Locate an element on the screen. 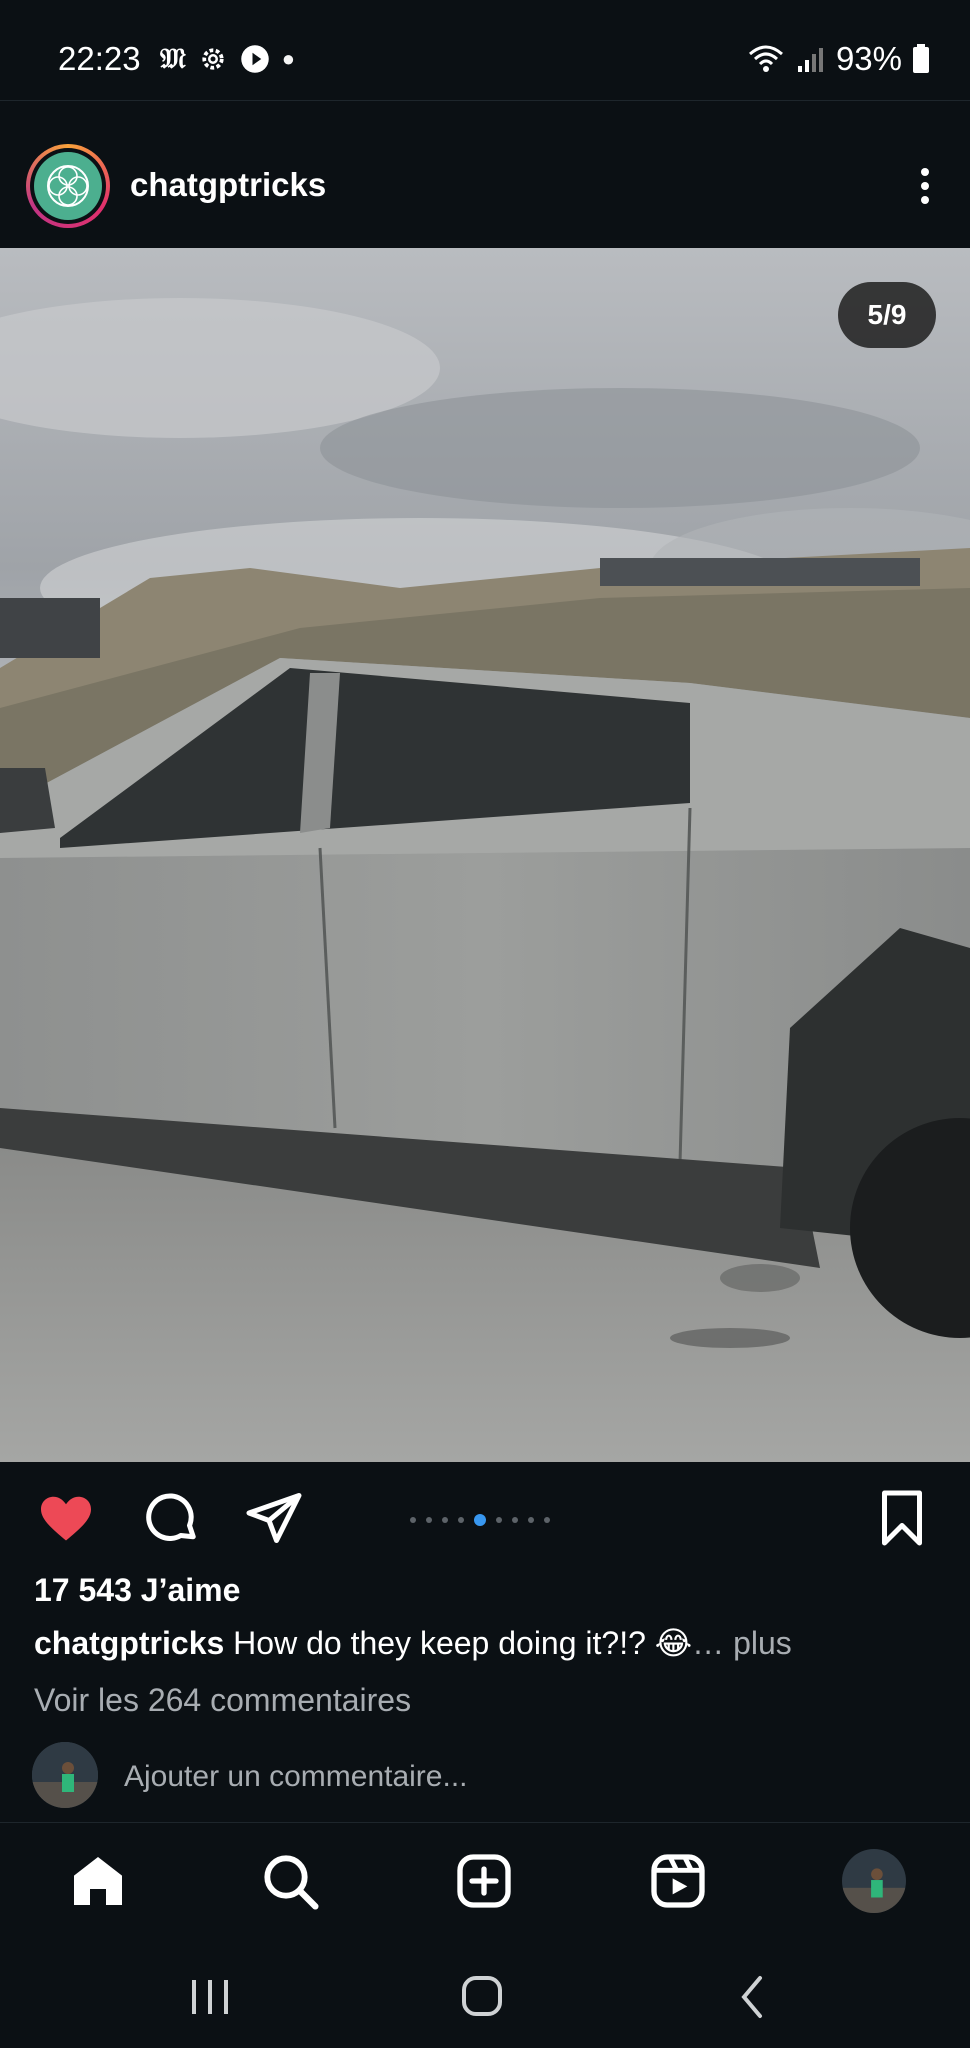 The height and width of the screenshot is (2048, 970). create-icon is located at coordinates (484, 1881).